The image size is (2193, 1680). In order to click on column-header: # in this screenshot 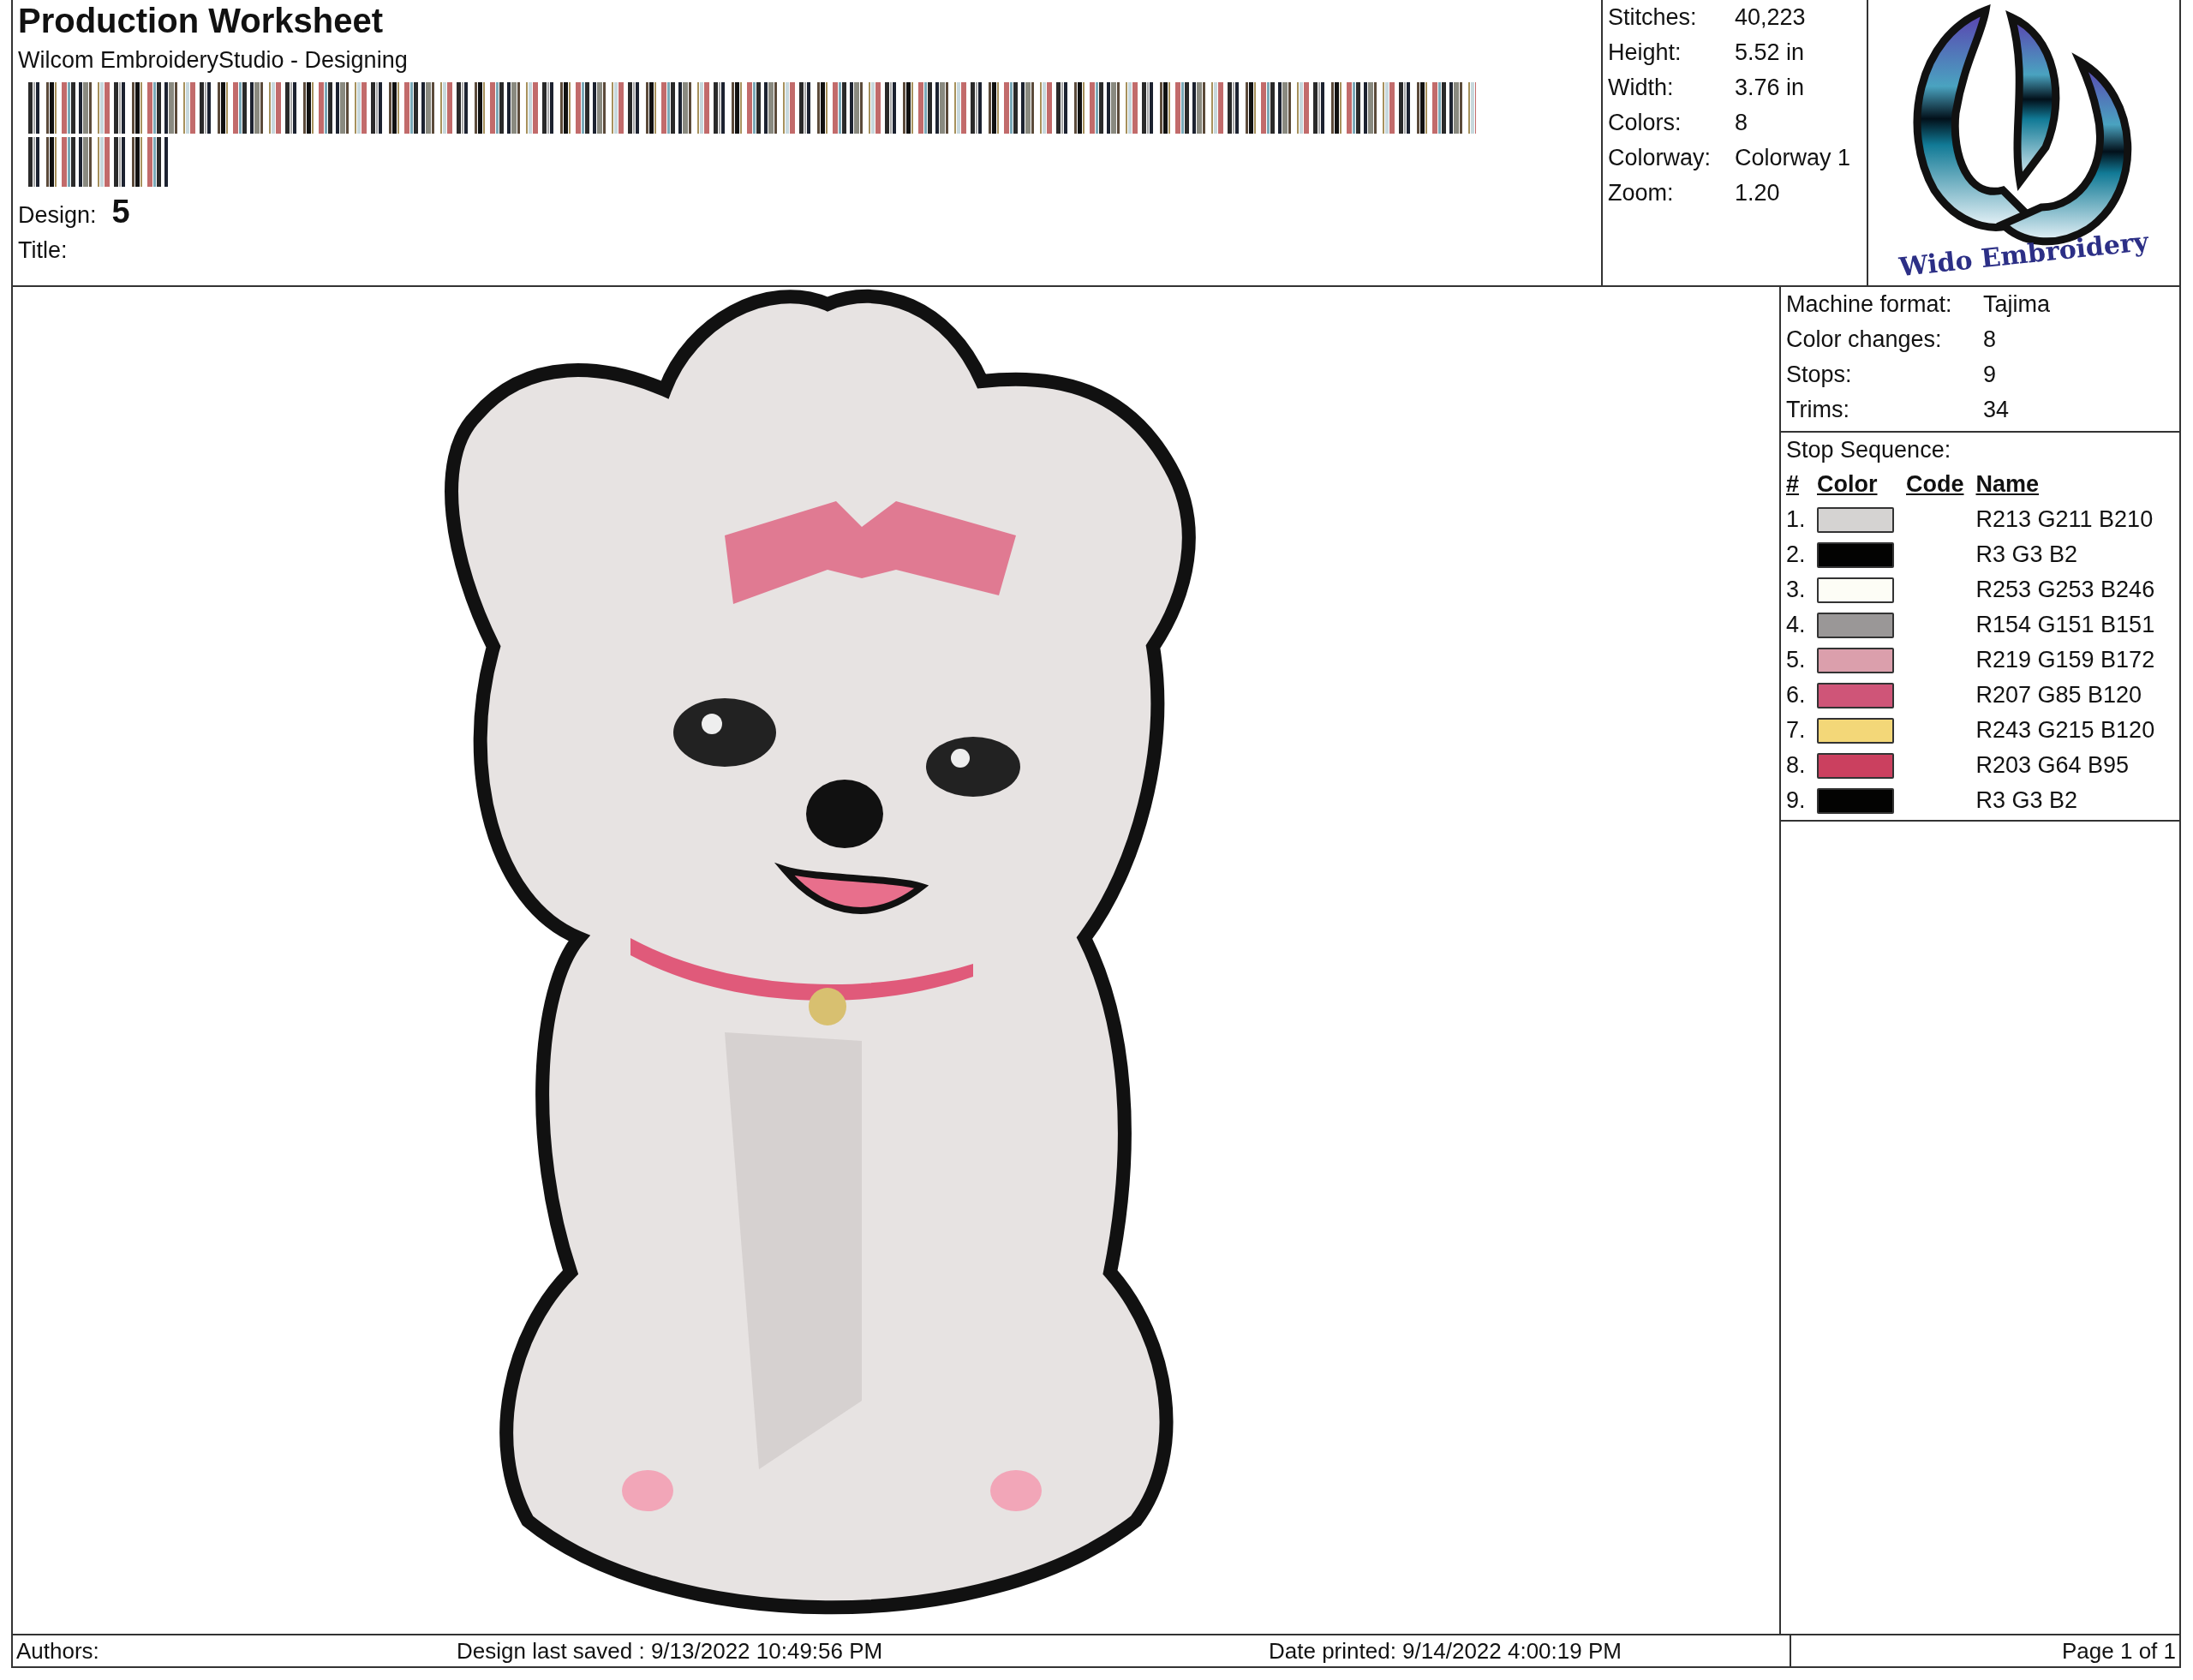, I will do `click(1801, 484)`.